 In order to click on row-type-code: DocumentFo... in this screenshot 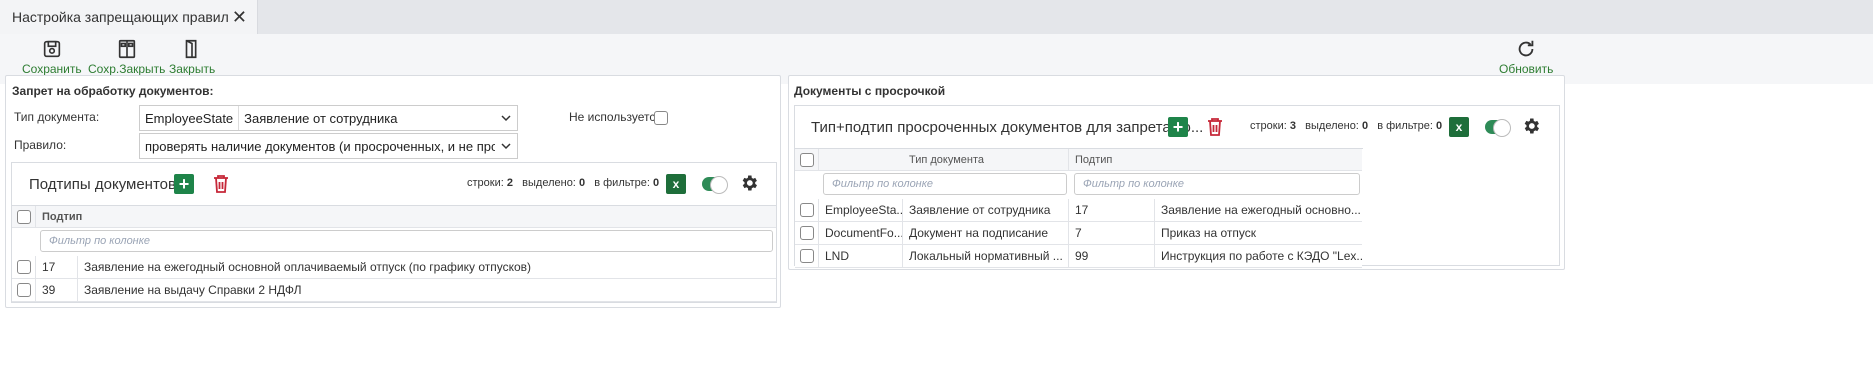, I will do `click(861, 233)`.